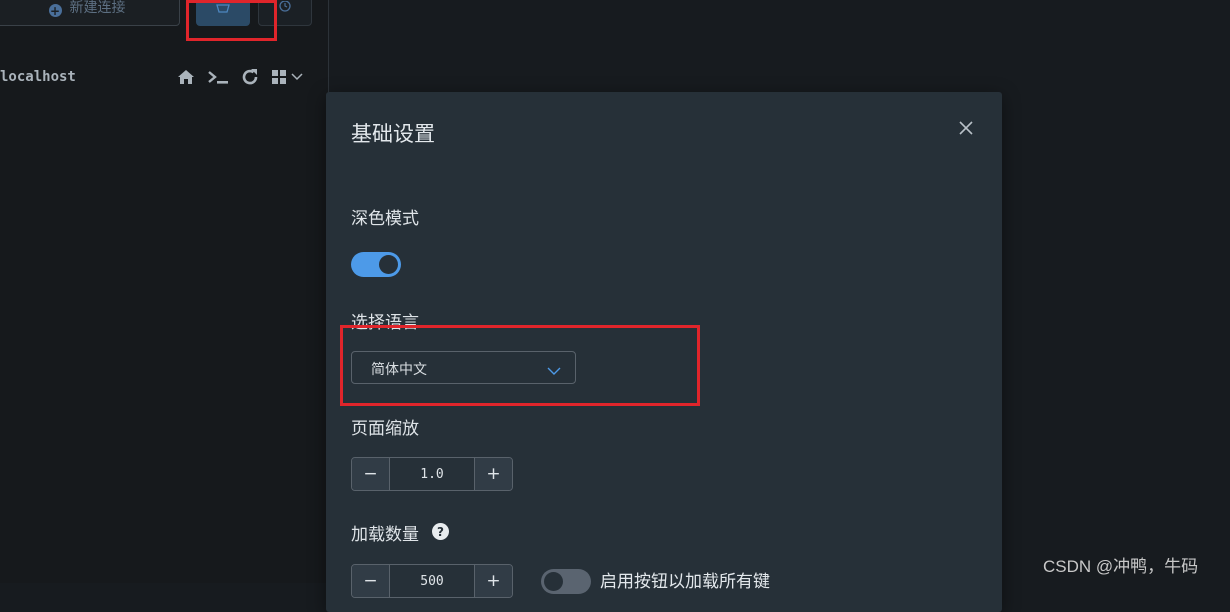 This screenshot has height=612, width=1230. What do you see at coordinates (385, 219) in the screenshot?
I see `dark-mode-label: 深色模式` at bounding box center [385, 219].